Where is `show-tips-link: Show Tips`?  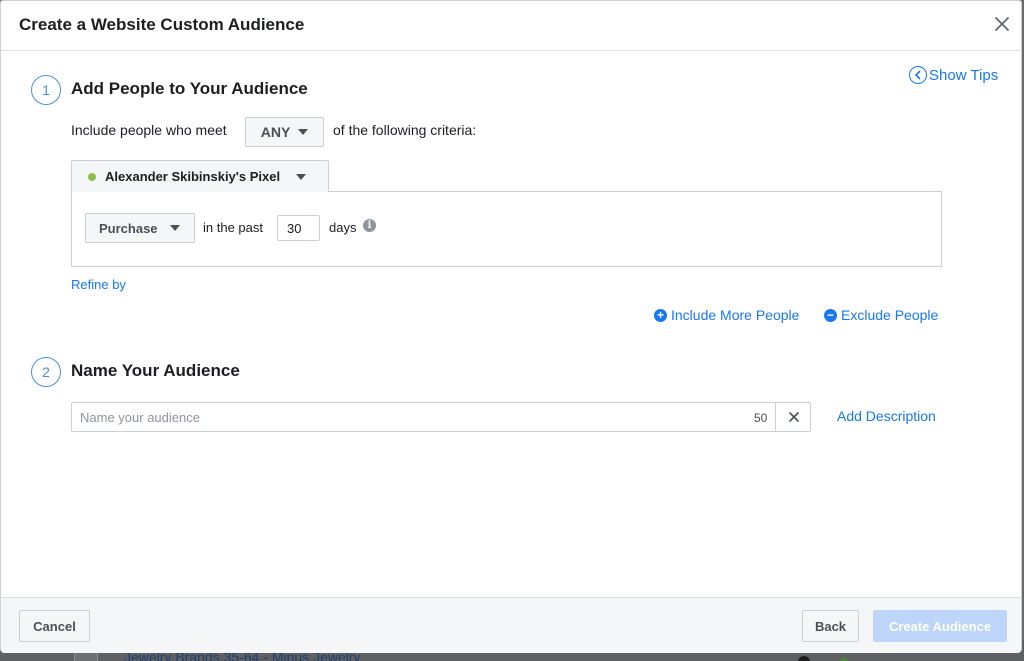 show-tips-link: Show Tips is located at coordinates (953, 75).